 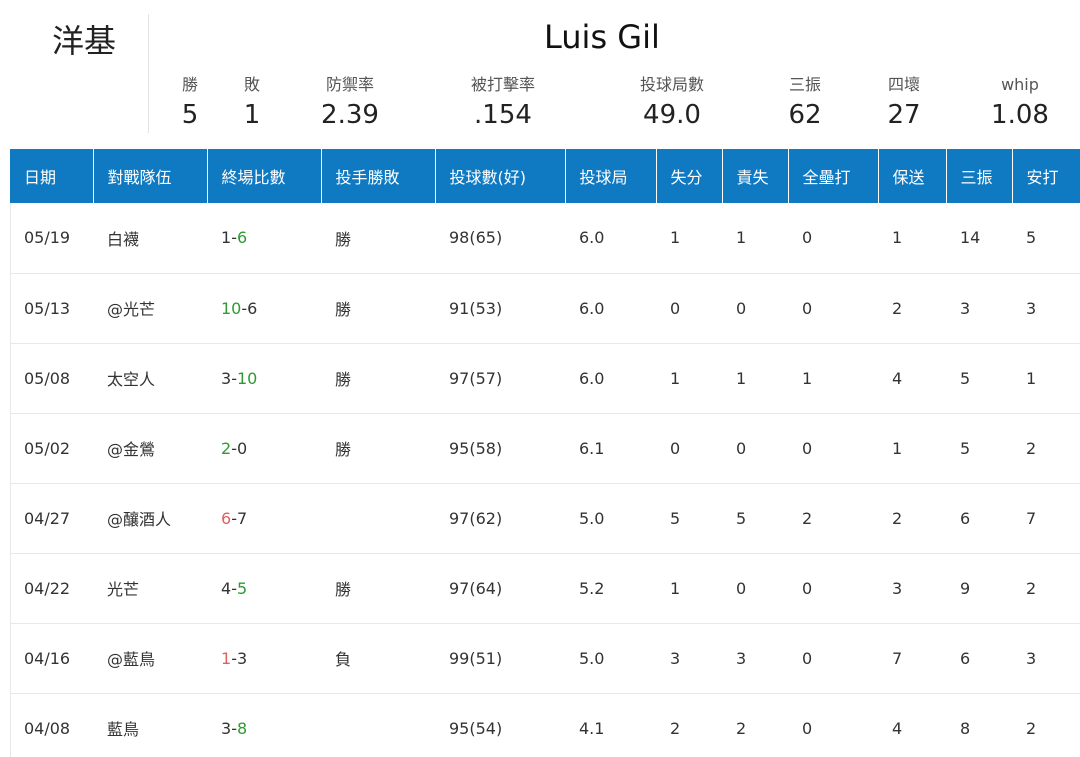 What do you see at coordinates (671, 84) in the screenshot?
I see `stat-label: 投球局數` at bounding box center [671, 84].